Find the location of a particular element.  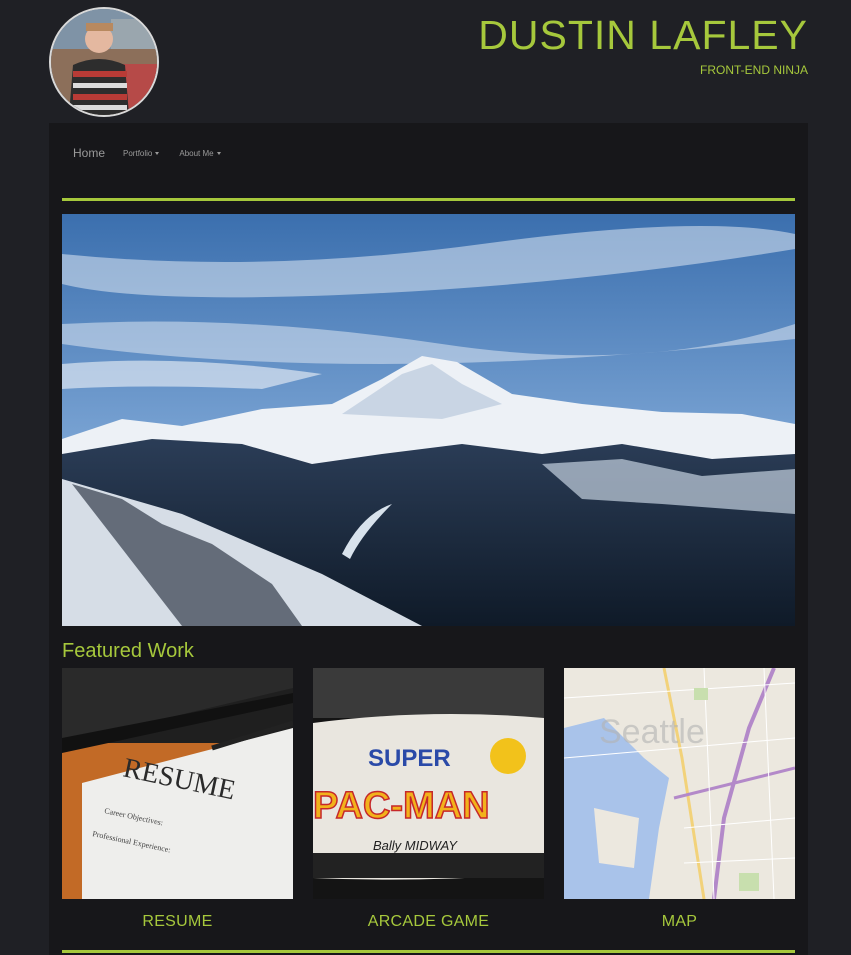

nav-about-dropdown: About Me is located at coordinates (200, 153).